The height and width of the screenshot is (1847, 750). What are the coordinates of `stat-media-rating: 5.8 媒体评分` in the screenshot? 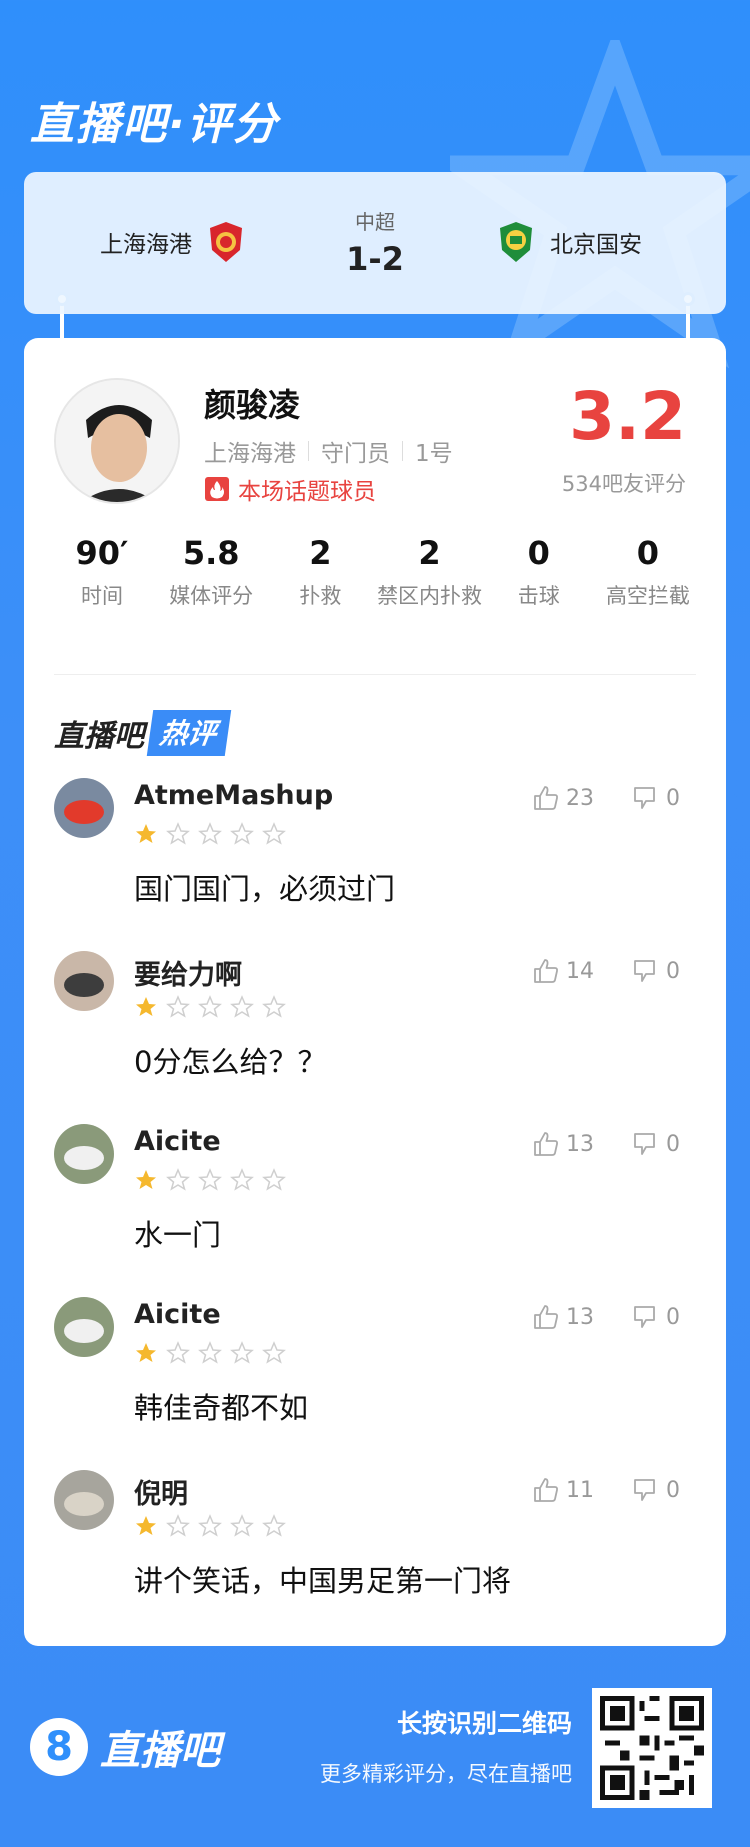 It's located at (211, 572).